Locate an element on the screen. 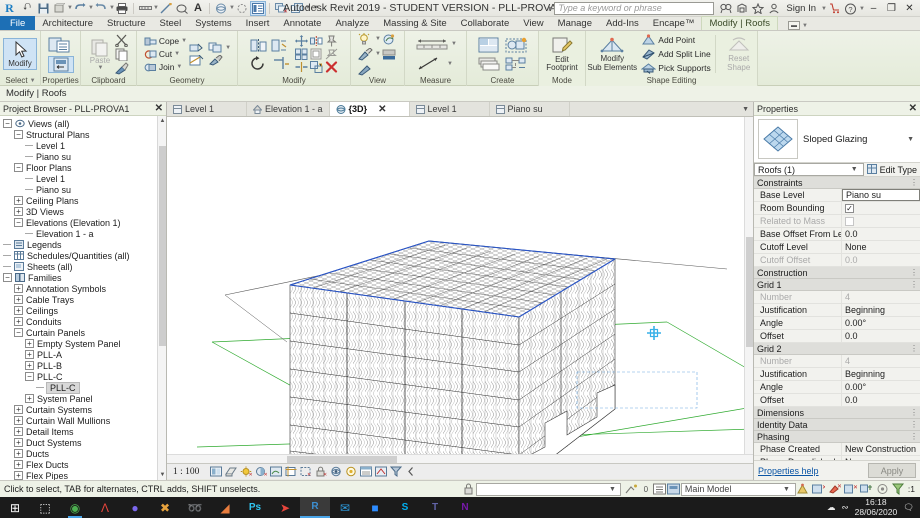 The image size is (920, 518). measure-along-element-icon is located at coordinates (430, 63).